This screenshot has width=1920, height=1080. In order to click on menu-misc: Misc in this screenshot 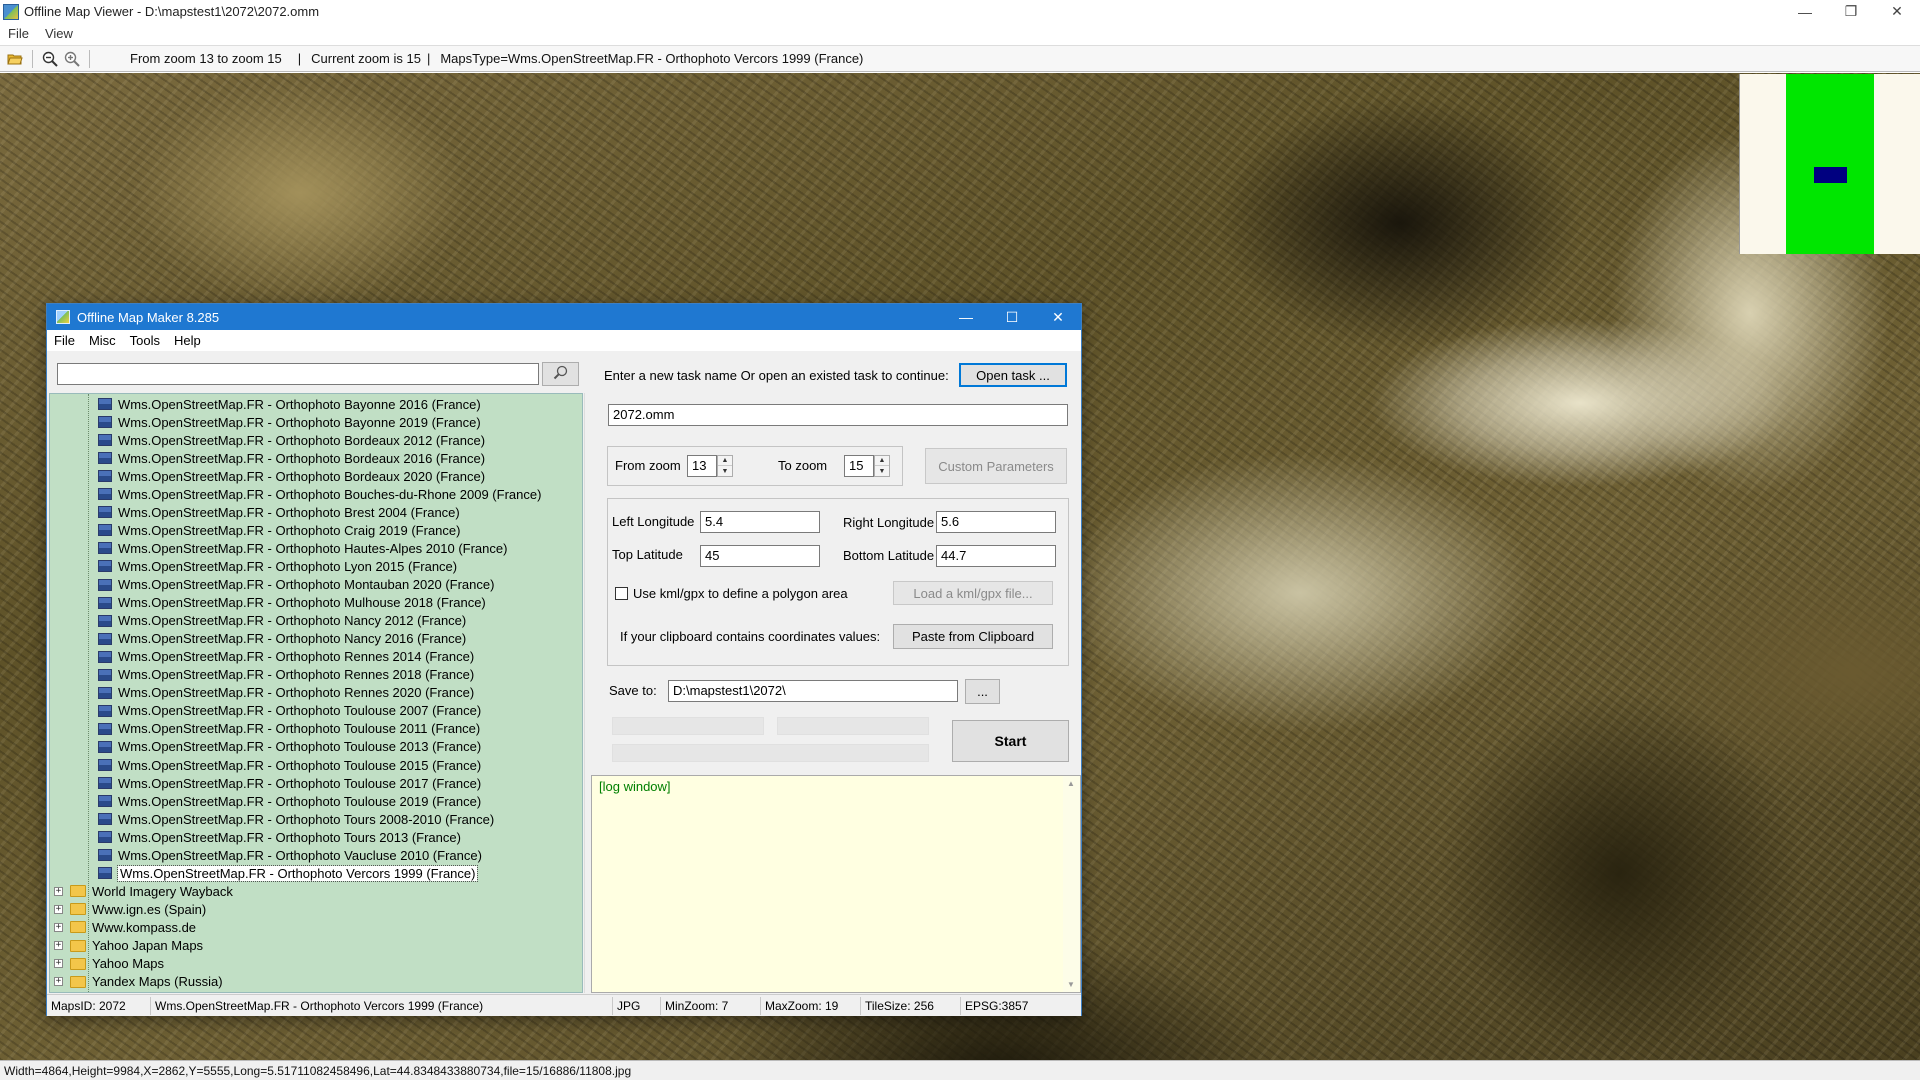, I will do `click(102, 340)`.